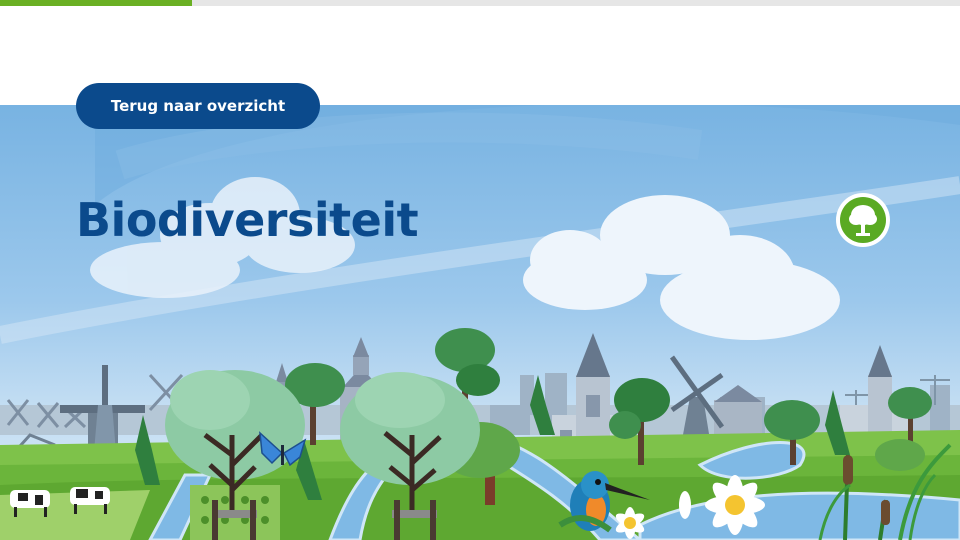 The image size is (960, 540). What do you see at coordinates (247, 220) in the screenshot?
I see `page-title: Biodiversiteit` at bounding box center [247, 220].